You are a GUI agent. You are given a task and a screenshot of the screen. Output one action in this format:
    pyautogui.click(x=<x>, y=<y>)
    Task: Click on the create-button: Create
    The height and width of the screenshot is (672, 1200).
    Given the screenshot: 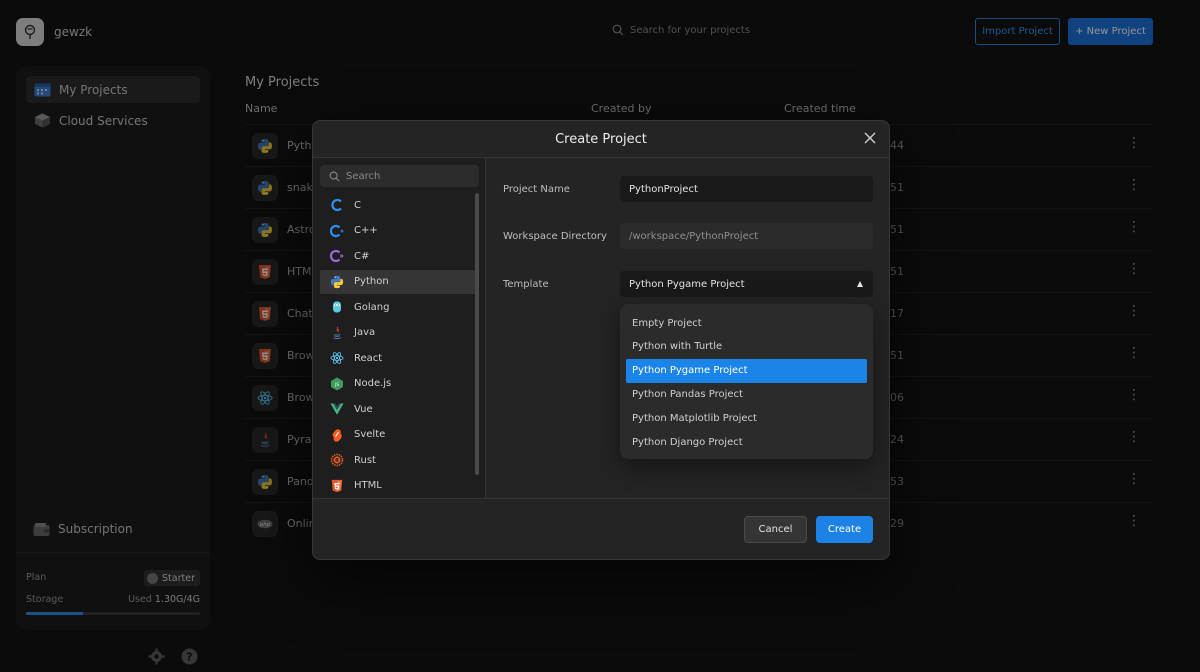 What is the action you would take?
    pyautogui.click(x=844, y=529)
    